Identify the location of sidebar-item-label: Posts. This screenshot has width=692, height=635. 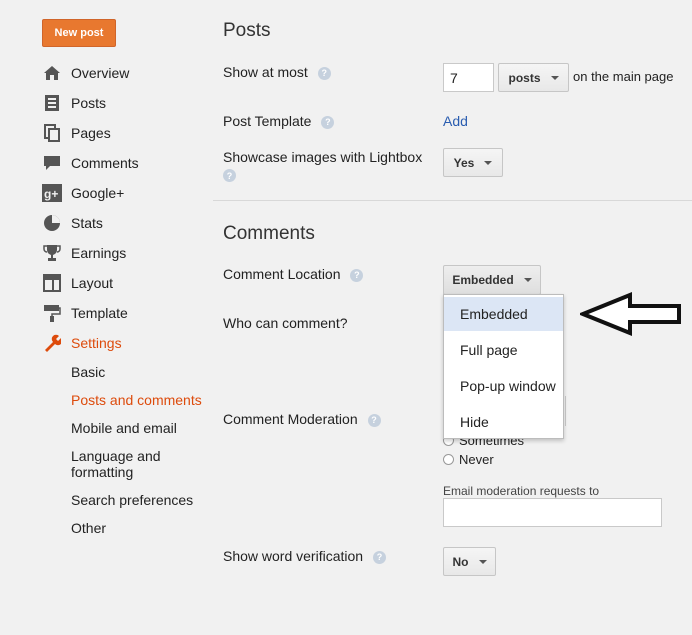
(89, 103).